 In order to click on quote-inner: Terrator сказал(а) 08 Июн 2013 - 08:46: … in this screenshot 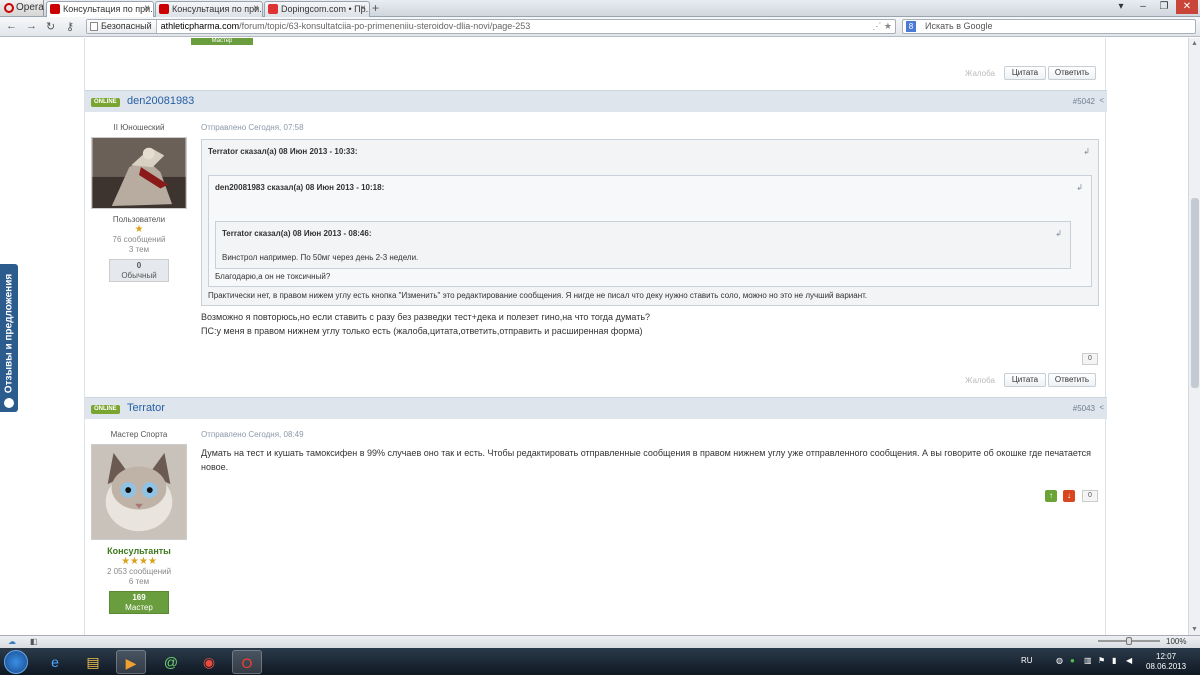, I will do `click(643, 245)`.